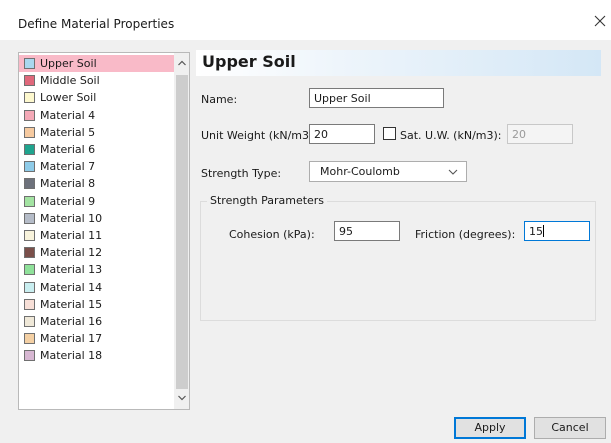  I want to click on material-list-item-label: Material 6, so click(68, 149).